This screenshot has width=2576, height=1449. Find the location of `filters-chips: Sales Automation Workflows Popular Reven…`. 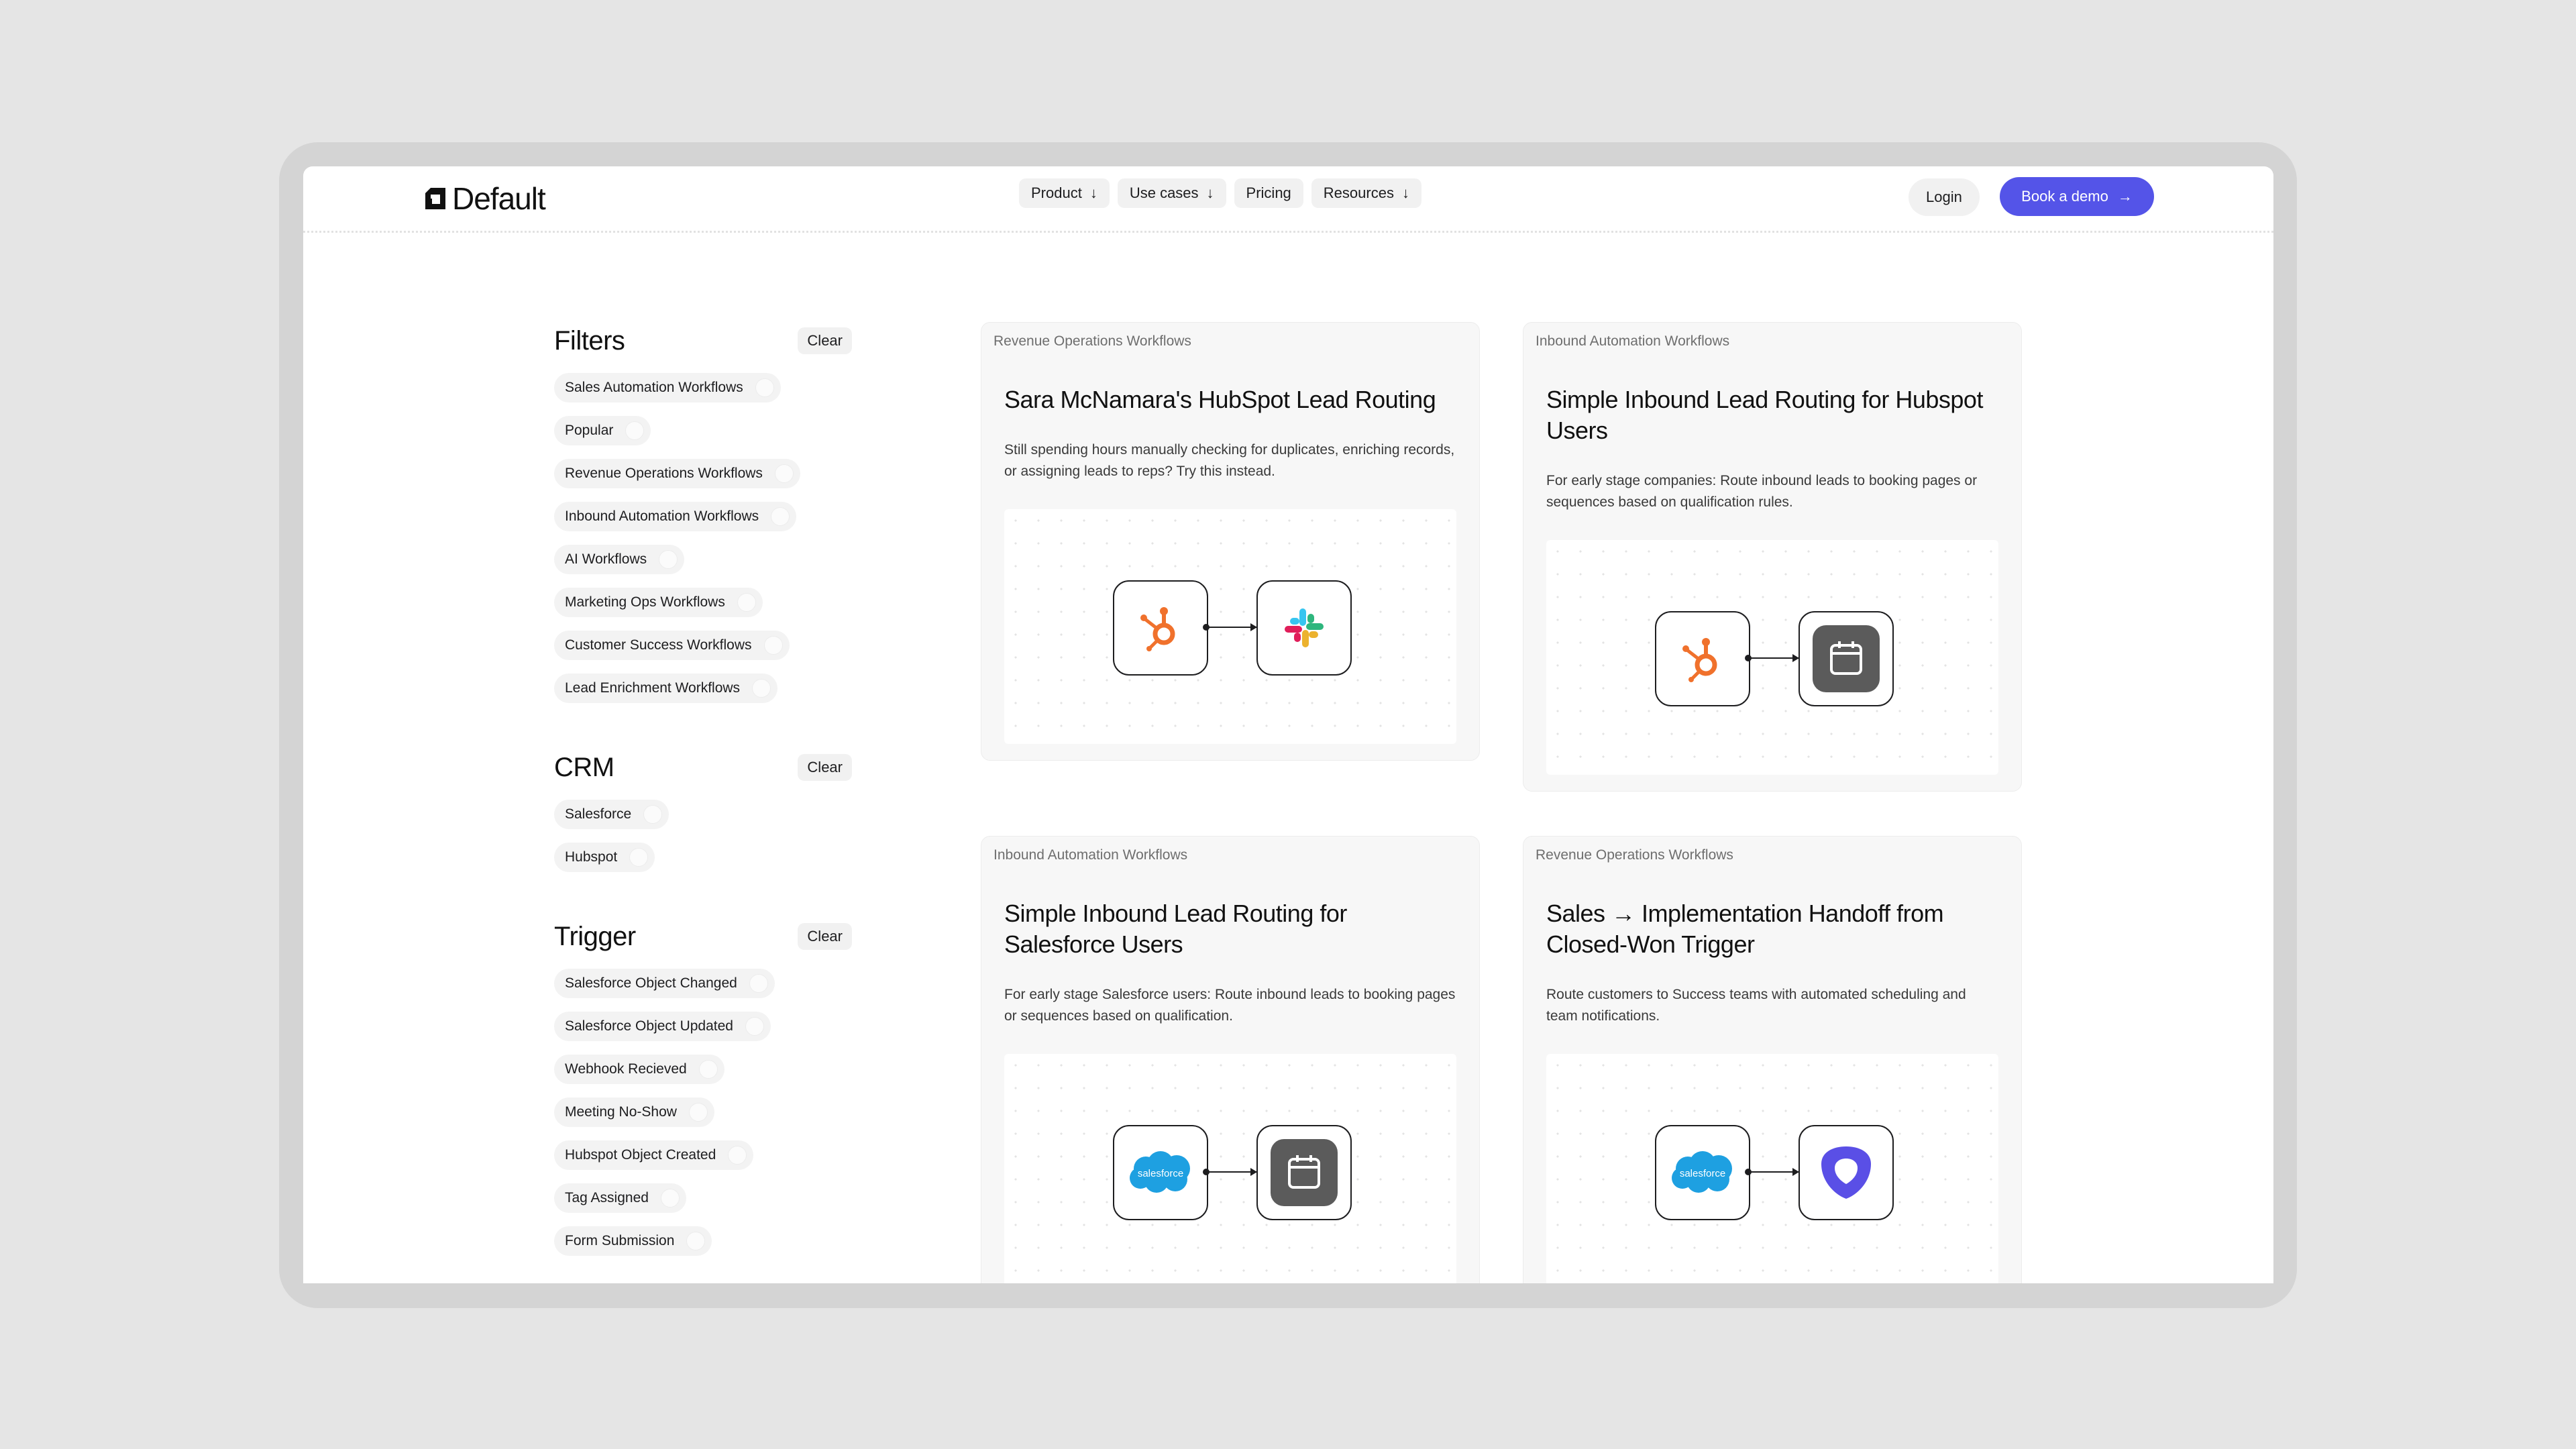

filters-chips: Sales Automation Workflows Popular Reven… is located at coordinates (708, 544).